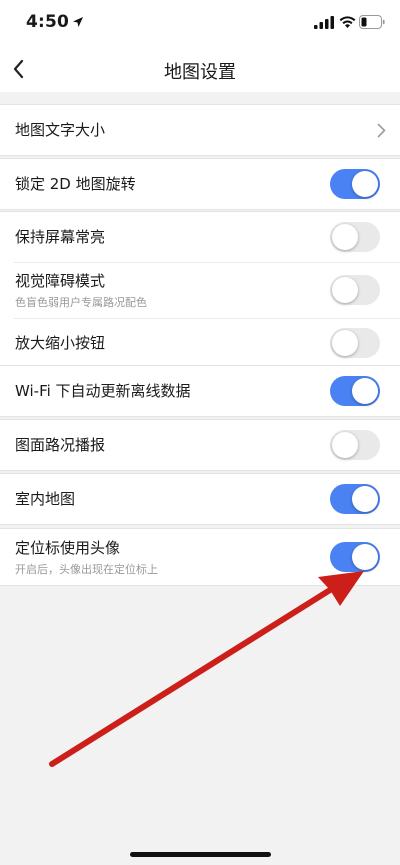 The image size is (400, 865). I want to click on arrow-shaft, so click(191, 677).